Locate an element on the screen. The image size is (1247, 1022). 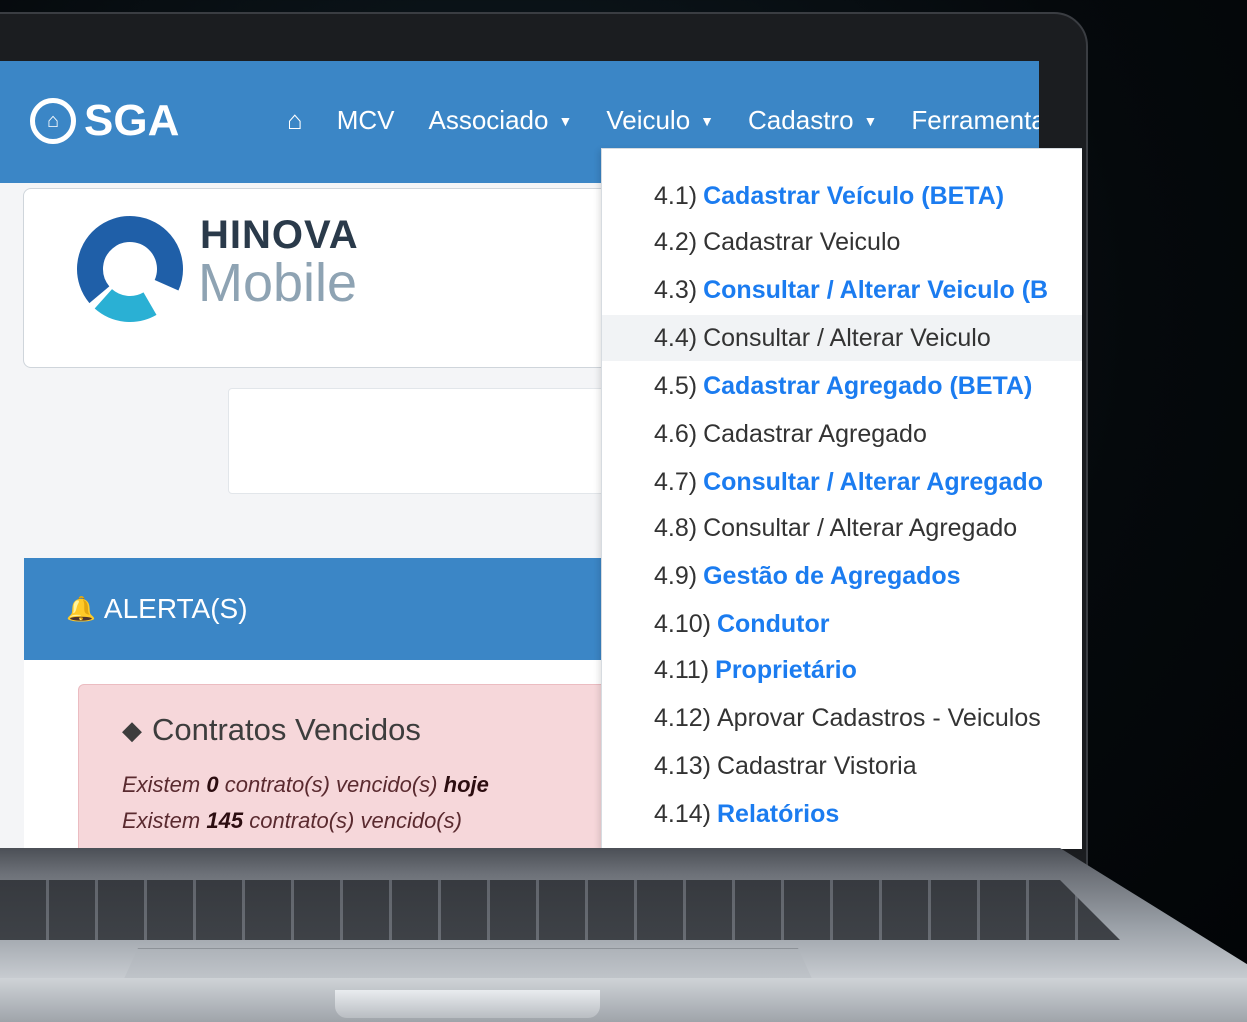
nav-veiculo: Veiculo ▼ is located at coordinates (660, 120).